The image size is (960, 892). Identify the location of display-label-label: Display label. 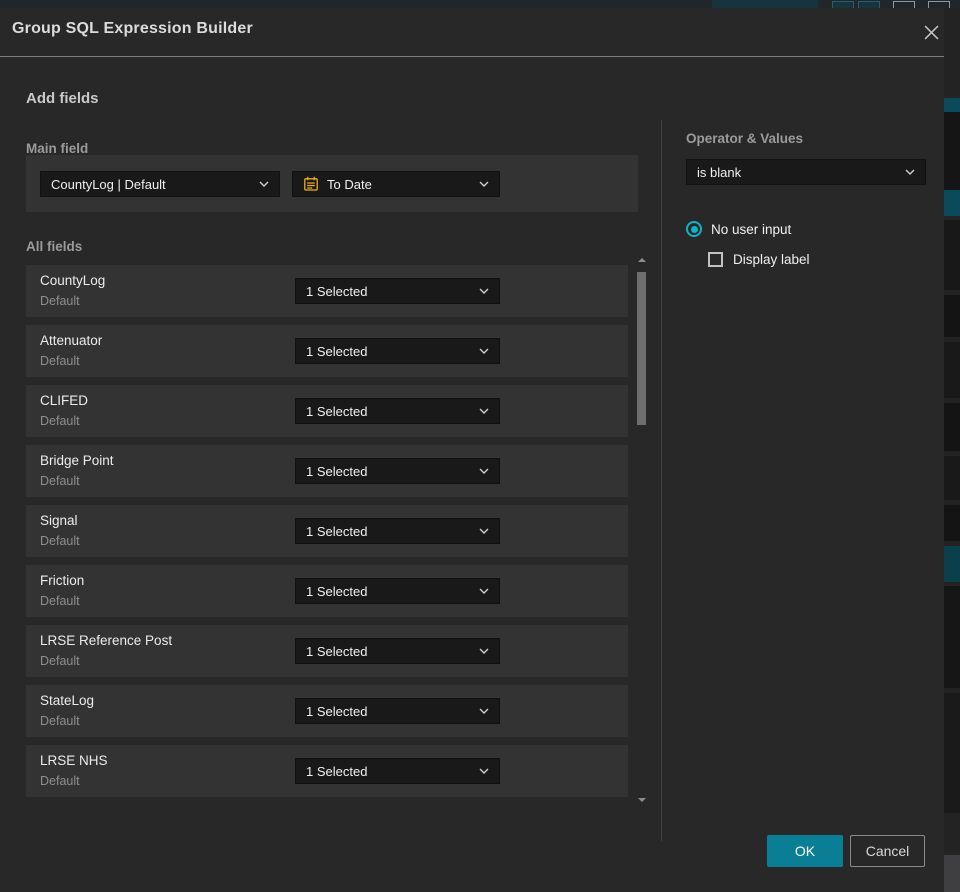
(771, 259).